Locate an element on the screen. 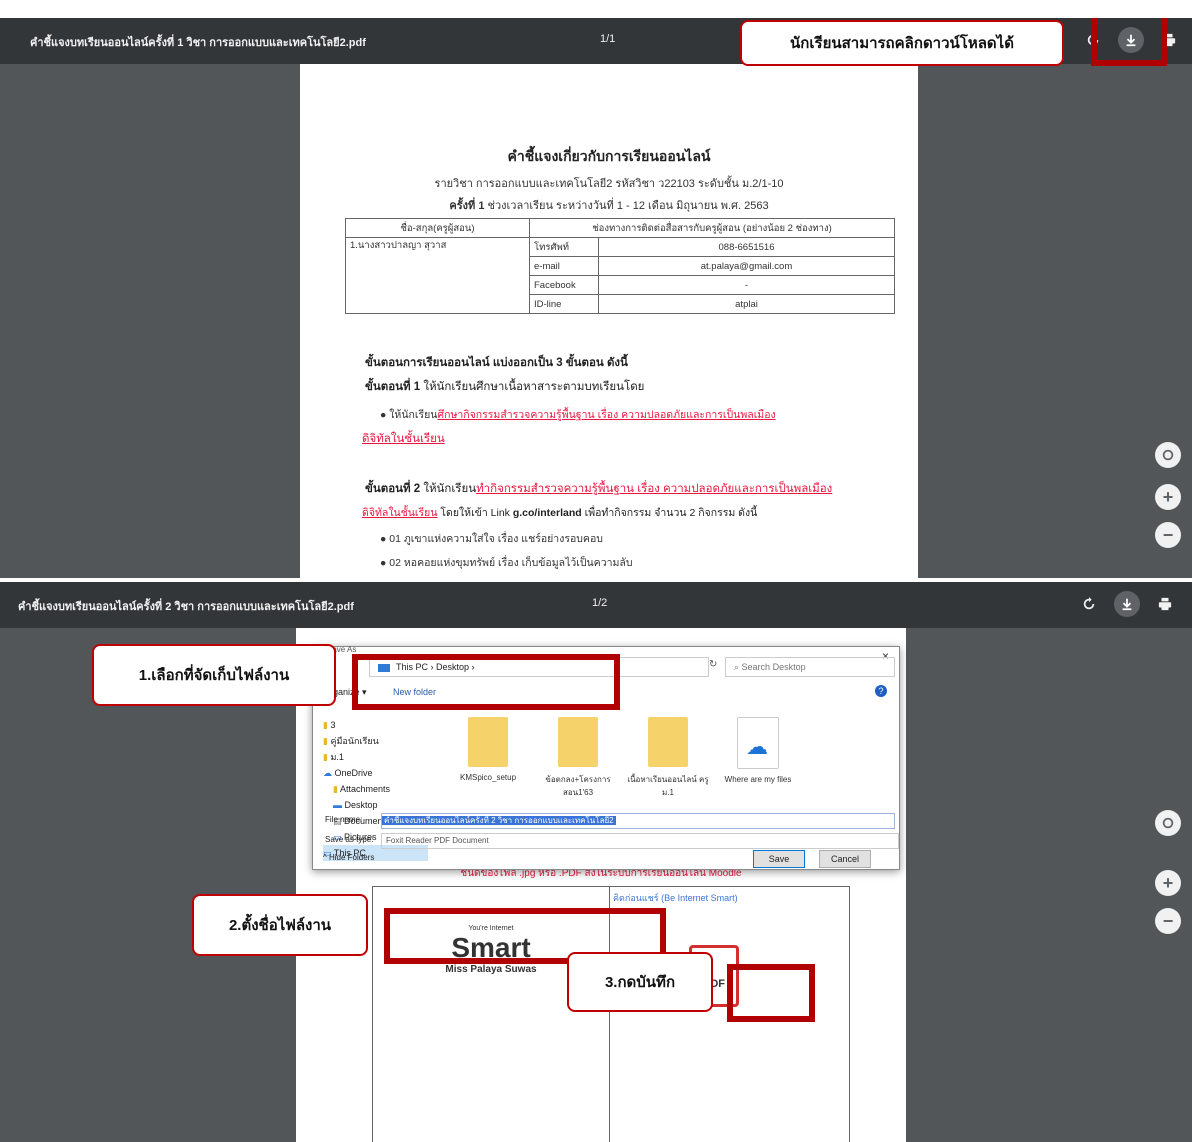  refresh-icon: ↻ is located at coordinates (713, 664).